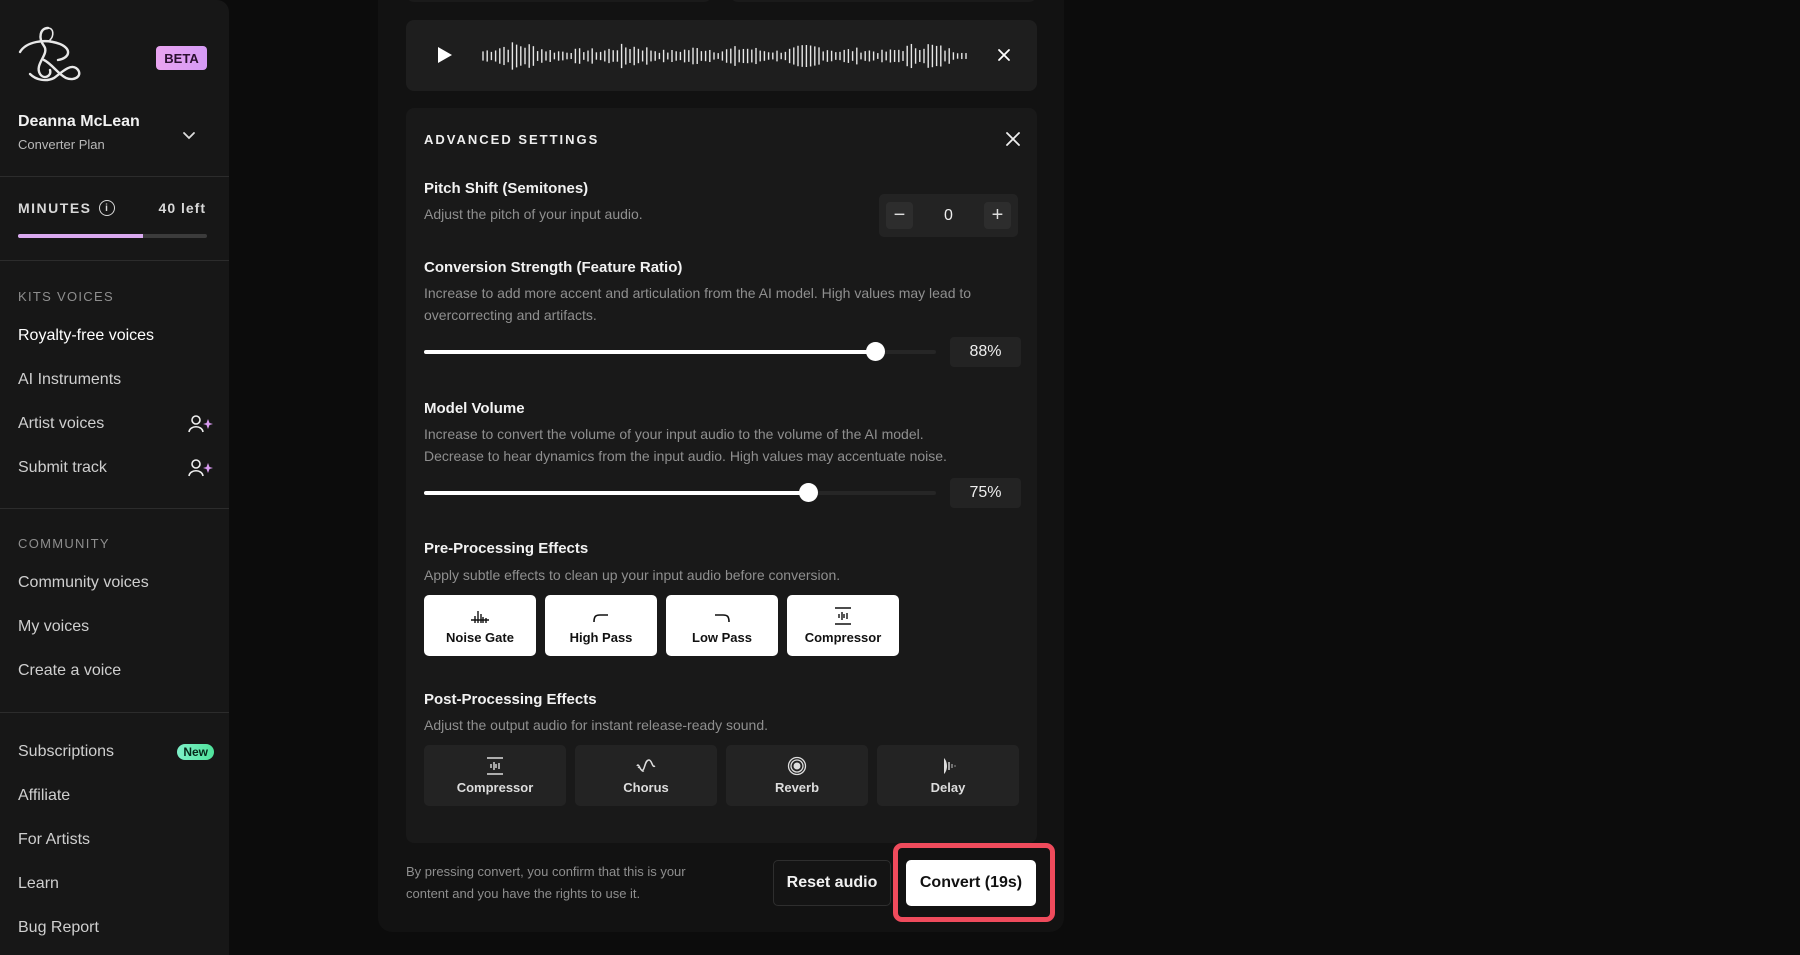 The height and width of the screenshot is (955, 1800). What do you see at coordinates (116, 796) in the screenshot?
I see `sidebar-item-affiliate: Affiliate` at bounding box center [116, 796].